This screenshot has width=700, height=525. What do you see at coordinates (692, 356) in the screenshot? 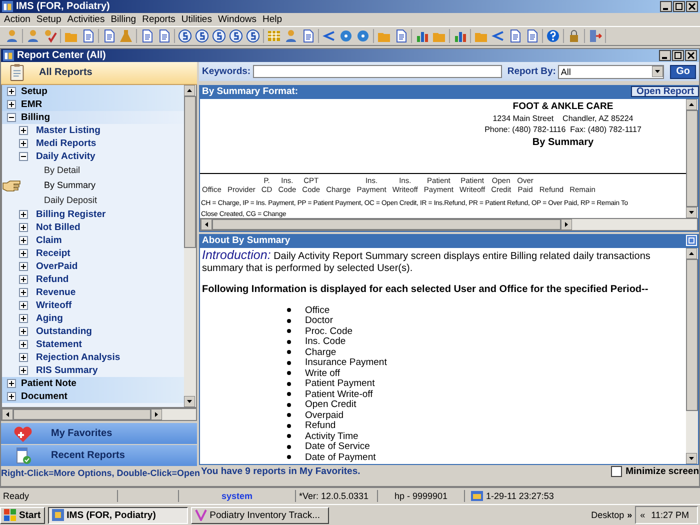
I see `about-scrollbar` at bounding box center [692, 356].